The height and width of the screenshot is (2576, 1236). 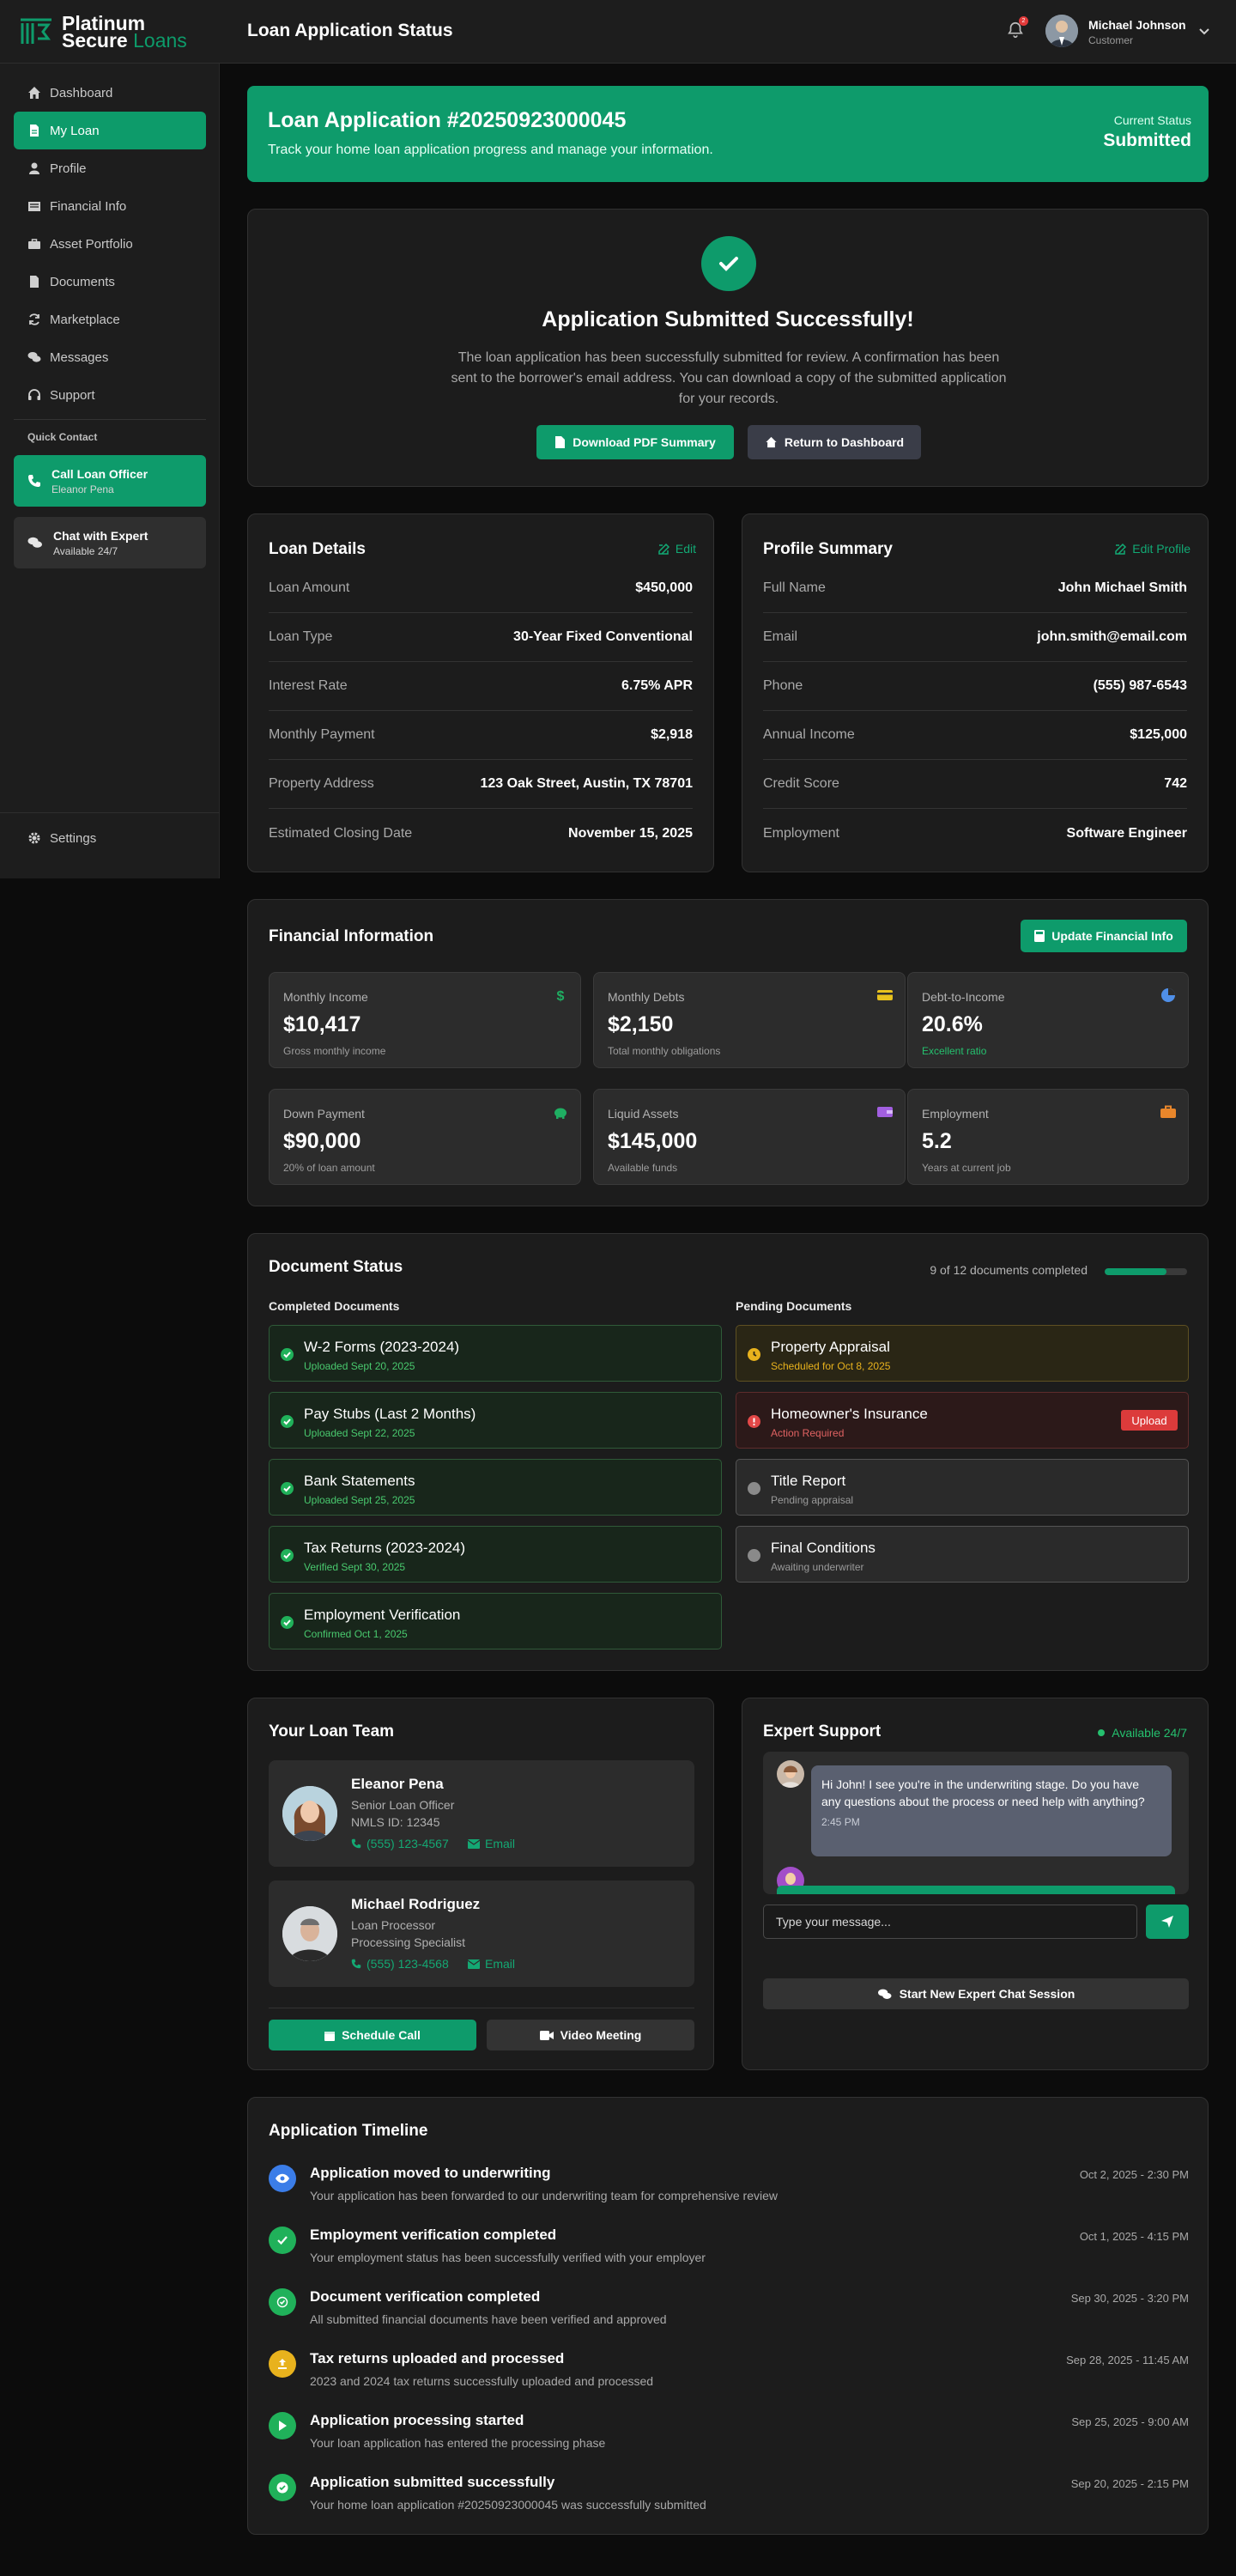 What do you see at coordinates (400, 1843) in the screenshot?
I see `phone-link: (555) 123-4567` at bounding box center [400, 1843].